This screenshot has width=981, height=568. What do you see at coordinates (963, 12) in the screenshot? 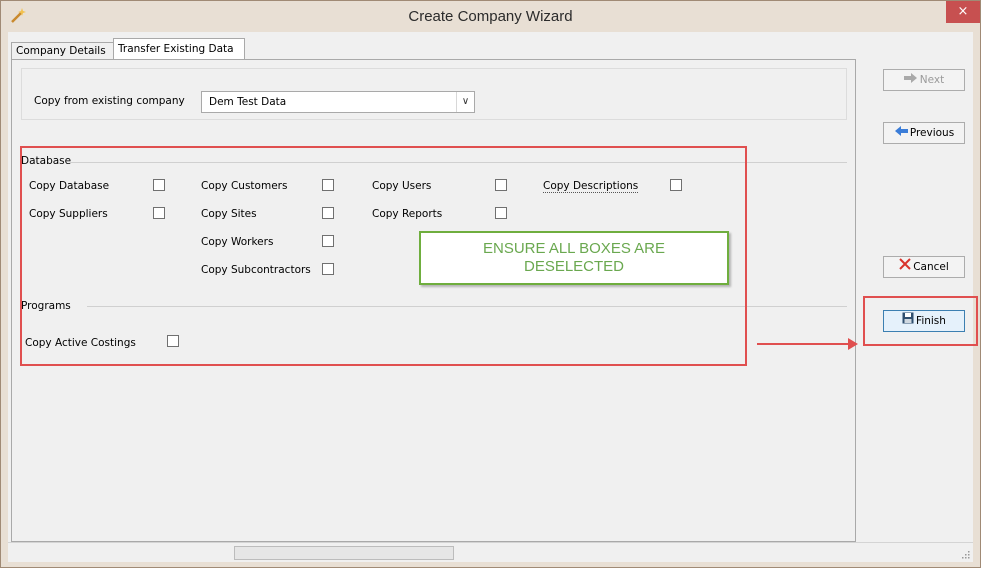
I see `close-button: ×` at bounding box center [963, 12].